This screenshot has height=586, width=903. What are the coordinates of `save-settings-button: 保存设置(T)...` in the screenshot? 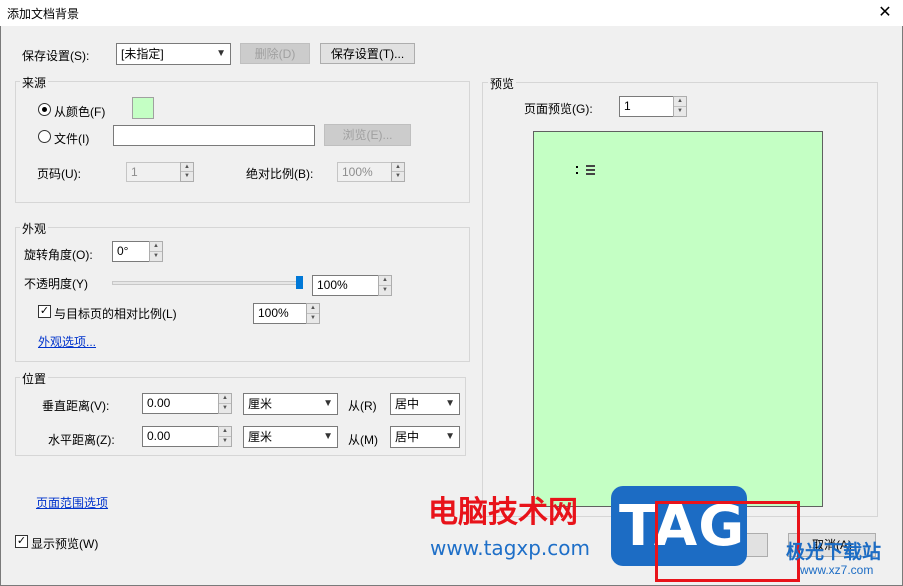 It's located at (367, 53).